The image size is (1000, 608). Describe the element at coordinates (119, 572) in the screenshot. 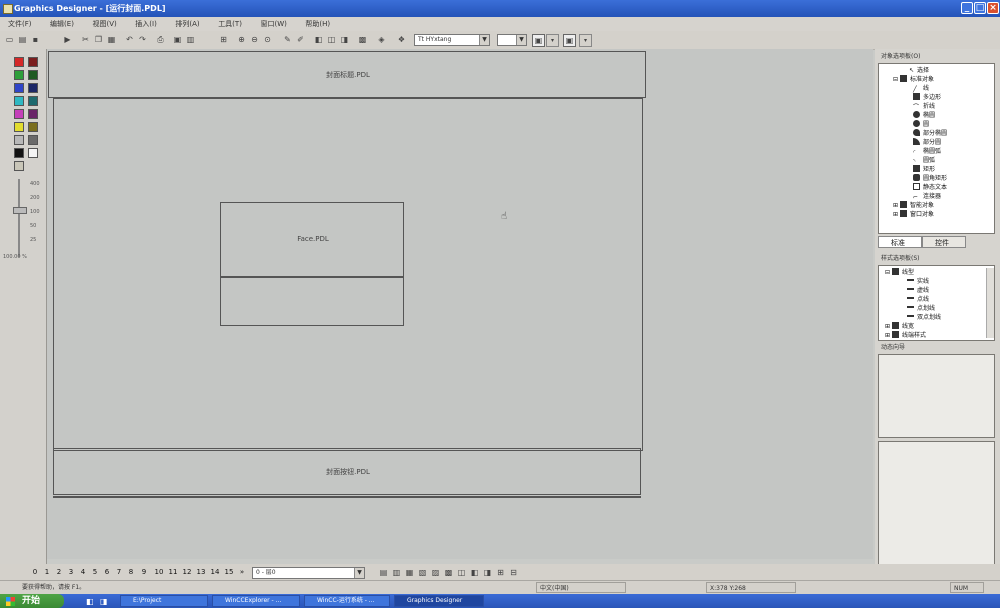

I see `layer-tab: 7` at that location.